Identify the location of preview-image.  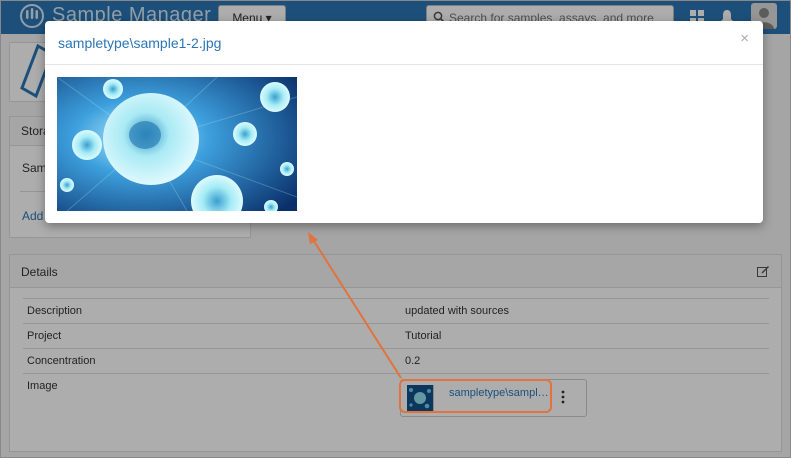
(177, 144).